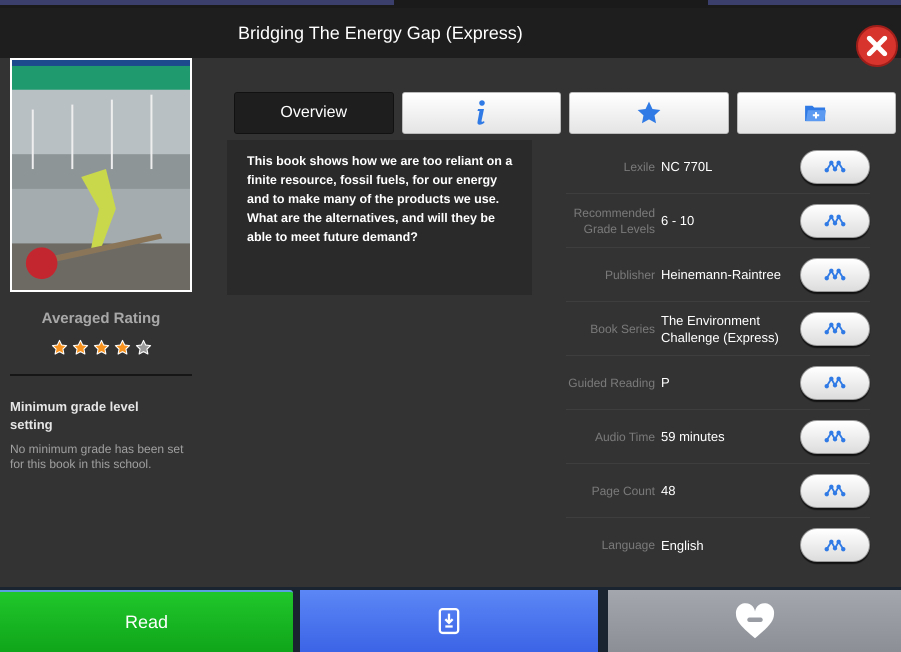 The height and width of the screenshot is (652, 901). What do you see at coordinates (629, 274) in the screenshot?
I see `detail-label: Publisher` at bounding box center [629, 274].